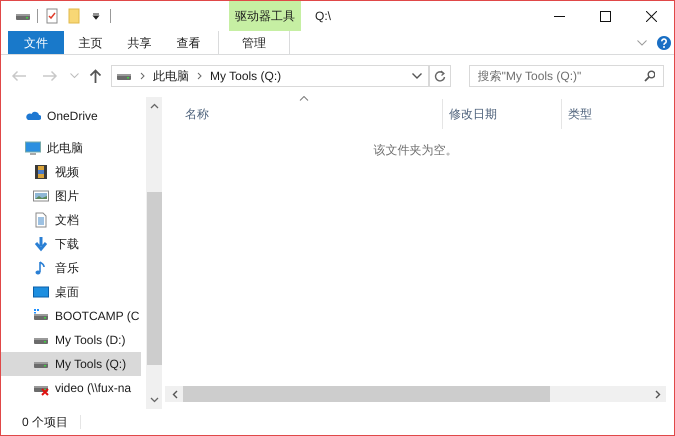 The width and height of the screenshot is (675, 436). Describe the element at coordinates (41, 172) in the screenshot. I see `film-icon` at that location.